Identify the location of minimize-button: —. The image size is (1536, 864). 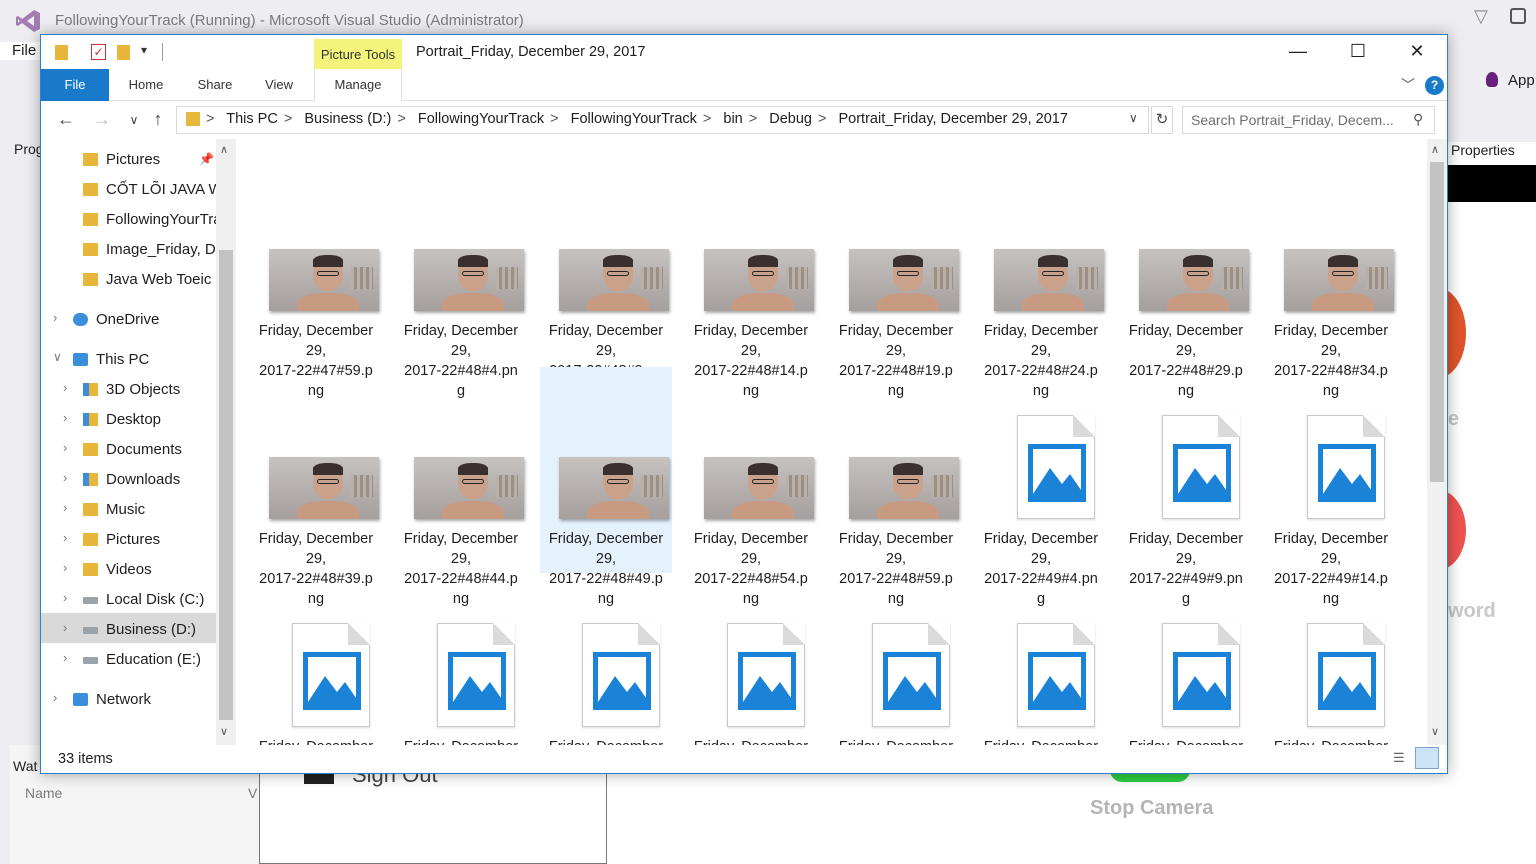
(1298, 52).